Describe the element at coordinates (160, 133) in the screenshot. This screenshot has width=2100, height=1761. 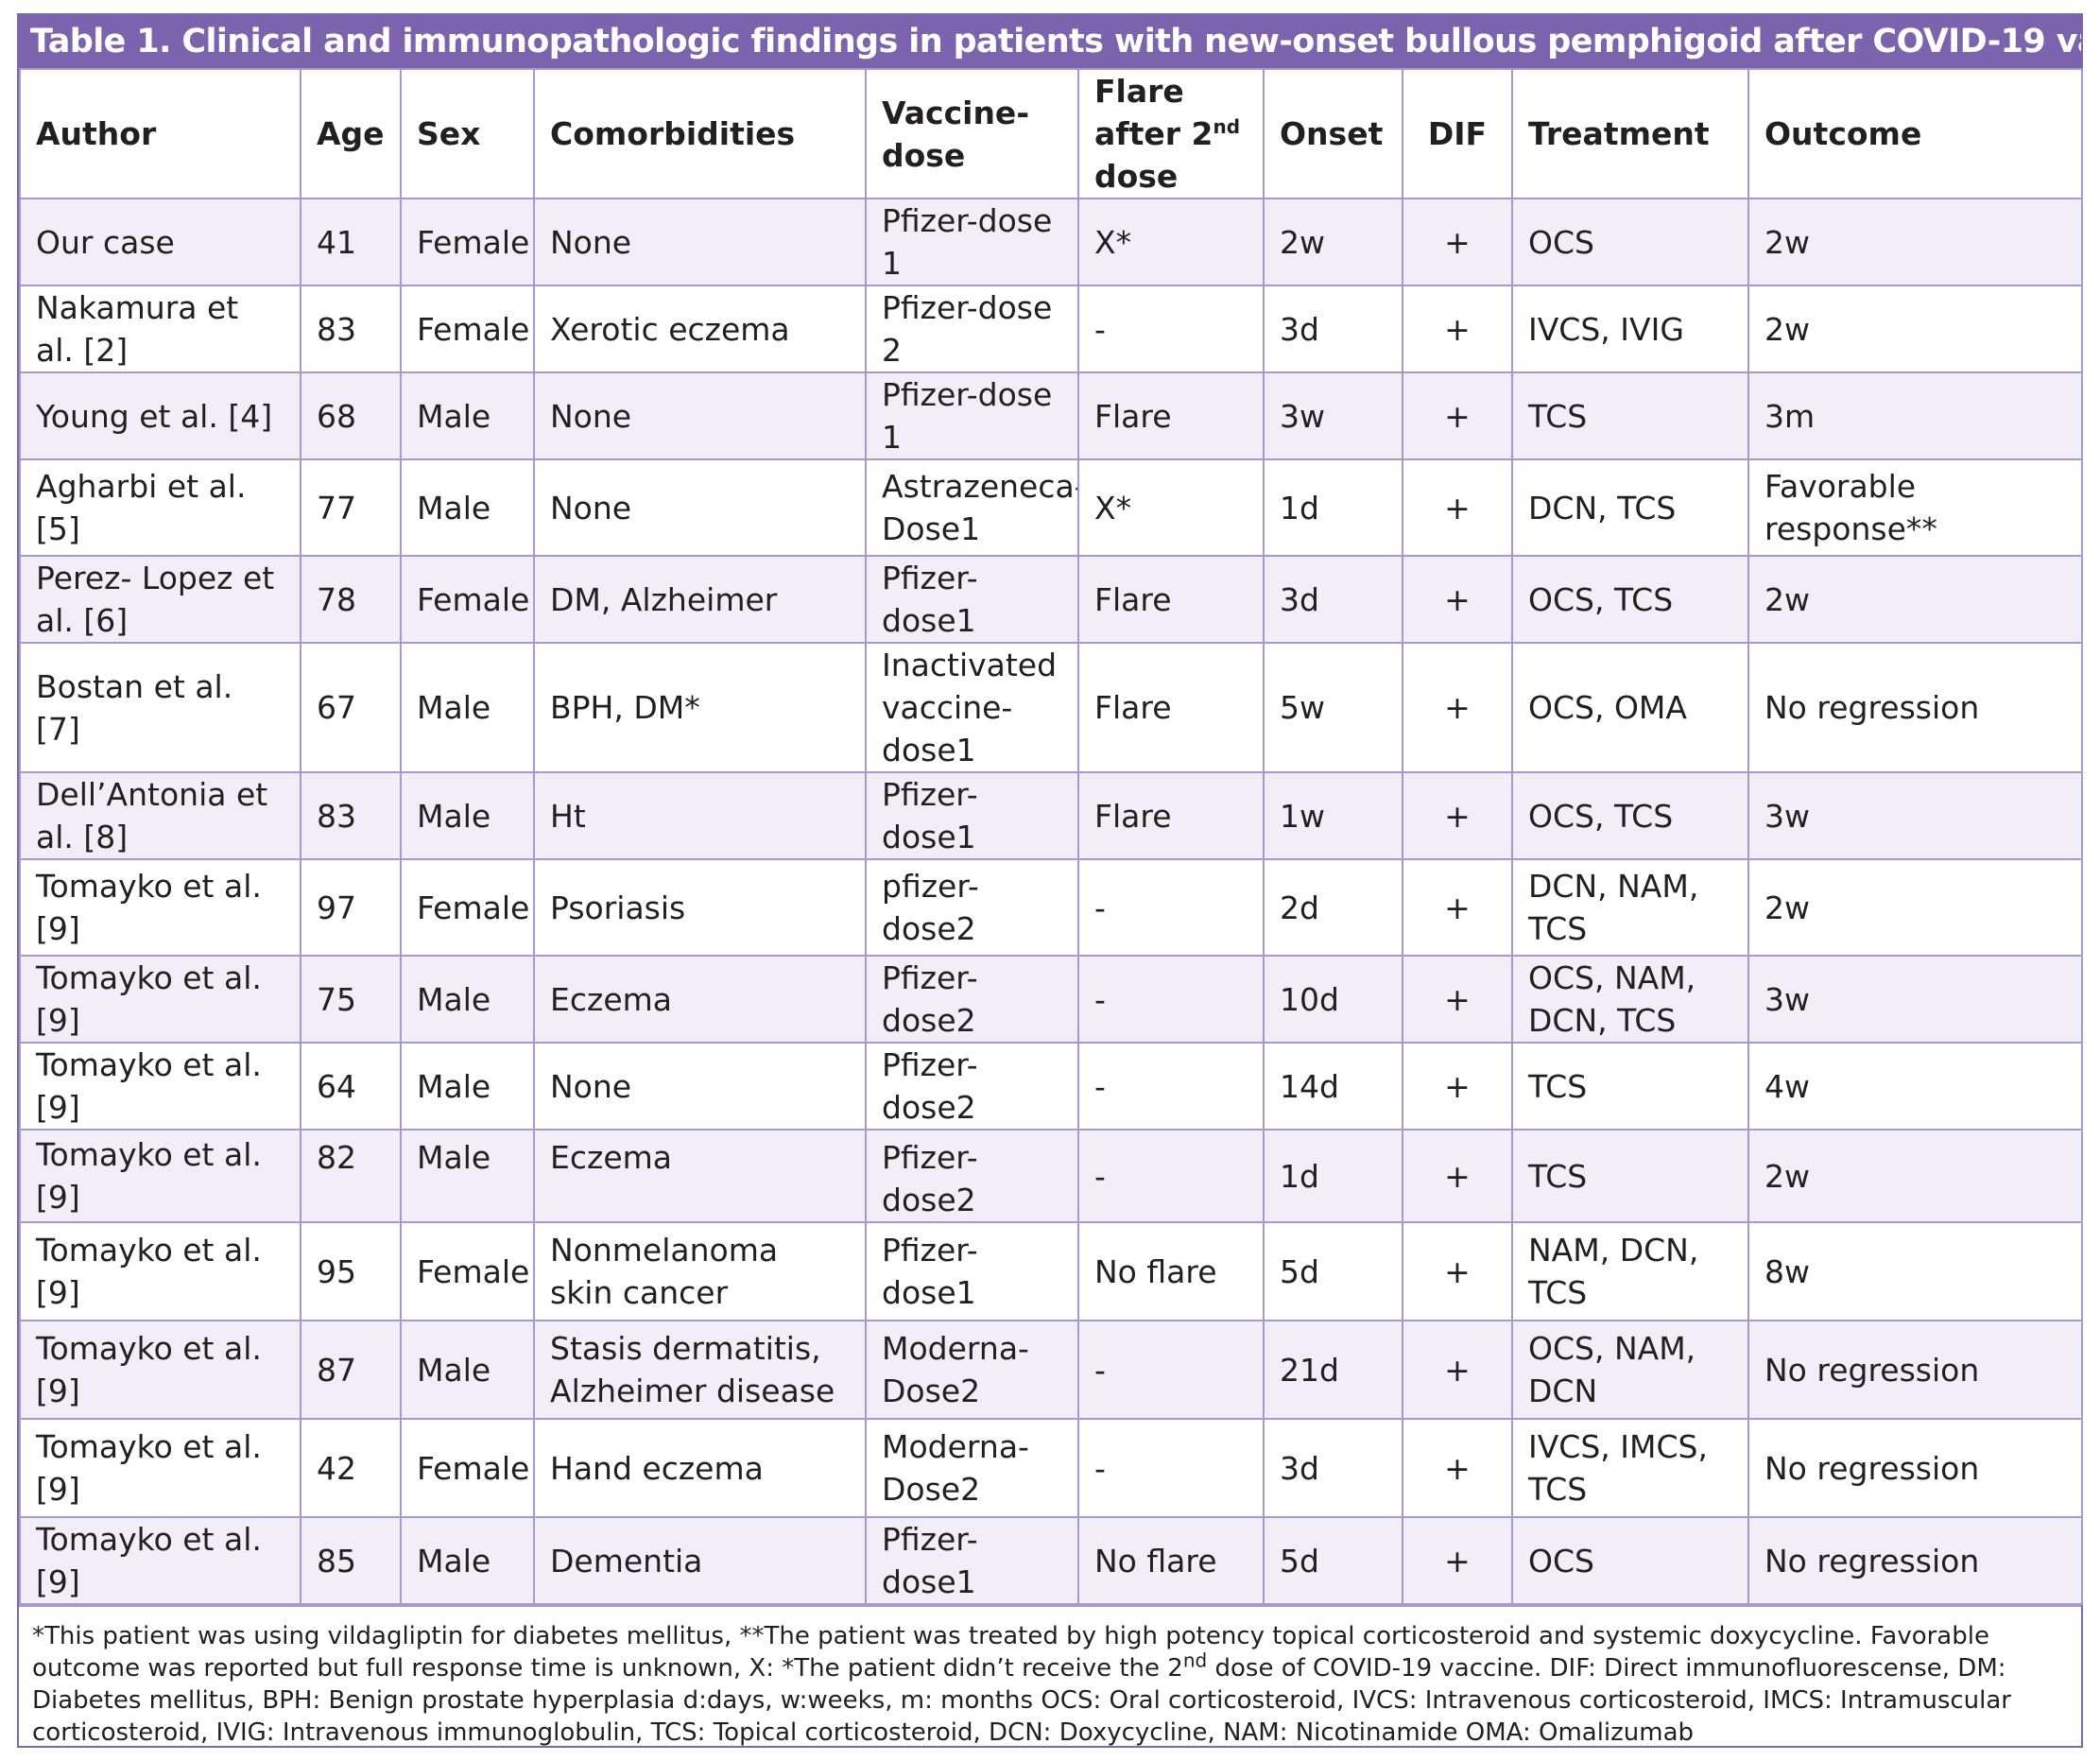
I see `header-author: Author` at that location.